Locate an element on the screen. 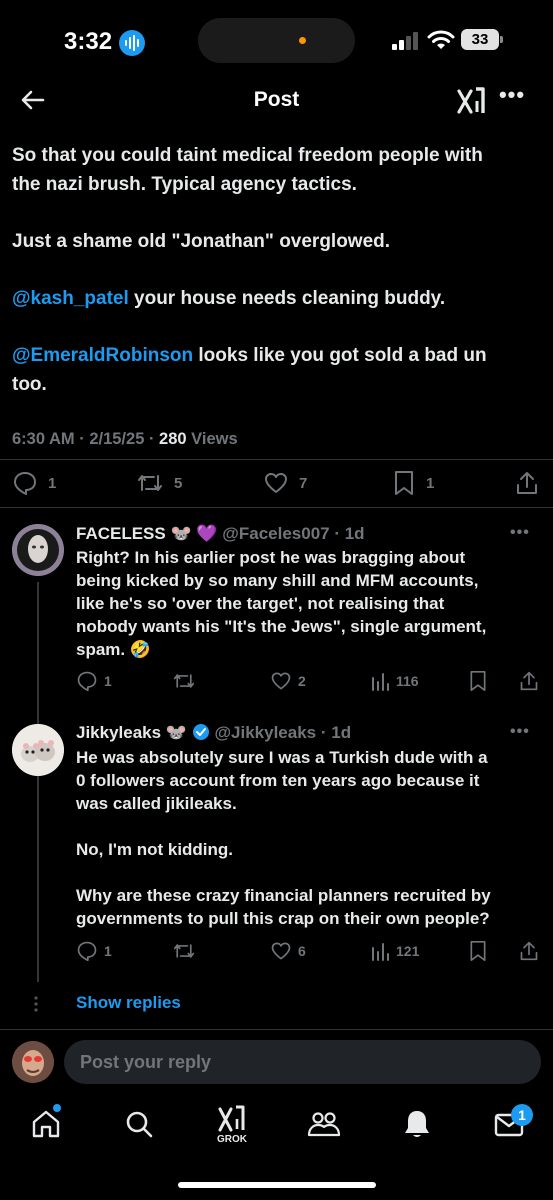  author-emojis: 🐭 is located at coordinates (176, 732).